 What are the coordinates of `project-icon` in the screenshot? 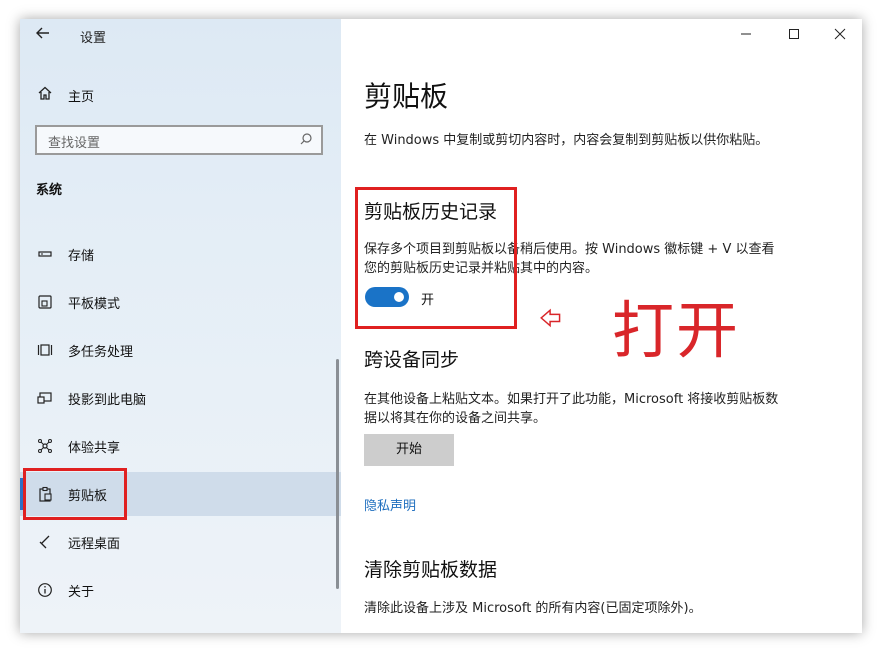 It's located at (45, 398).